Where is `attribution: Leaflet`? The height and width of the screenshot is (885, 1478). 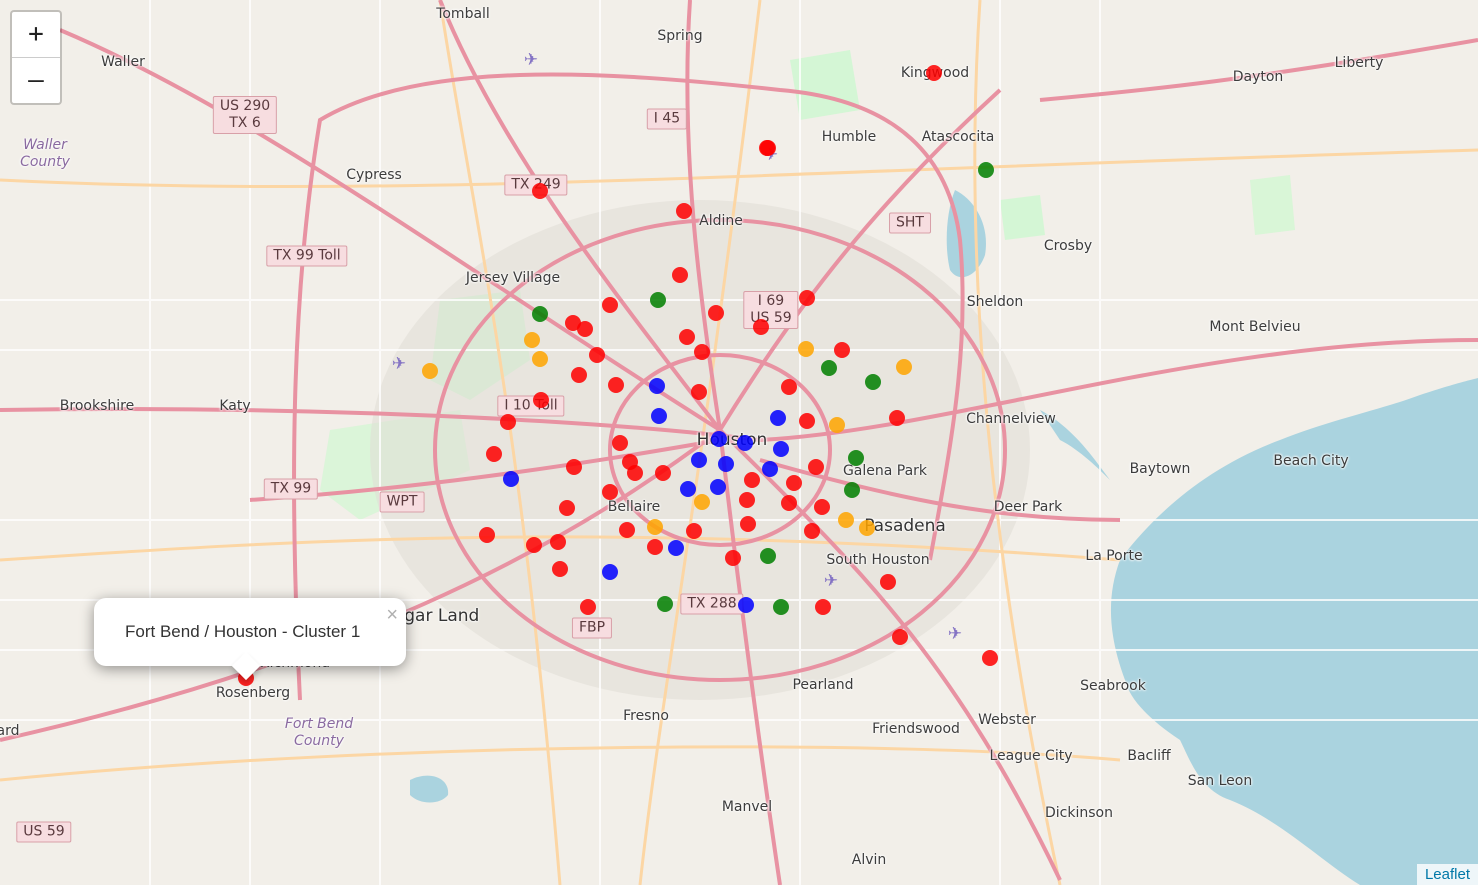 attribution: Leaflet is located at coordinates (1447, 874).